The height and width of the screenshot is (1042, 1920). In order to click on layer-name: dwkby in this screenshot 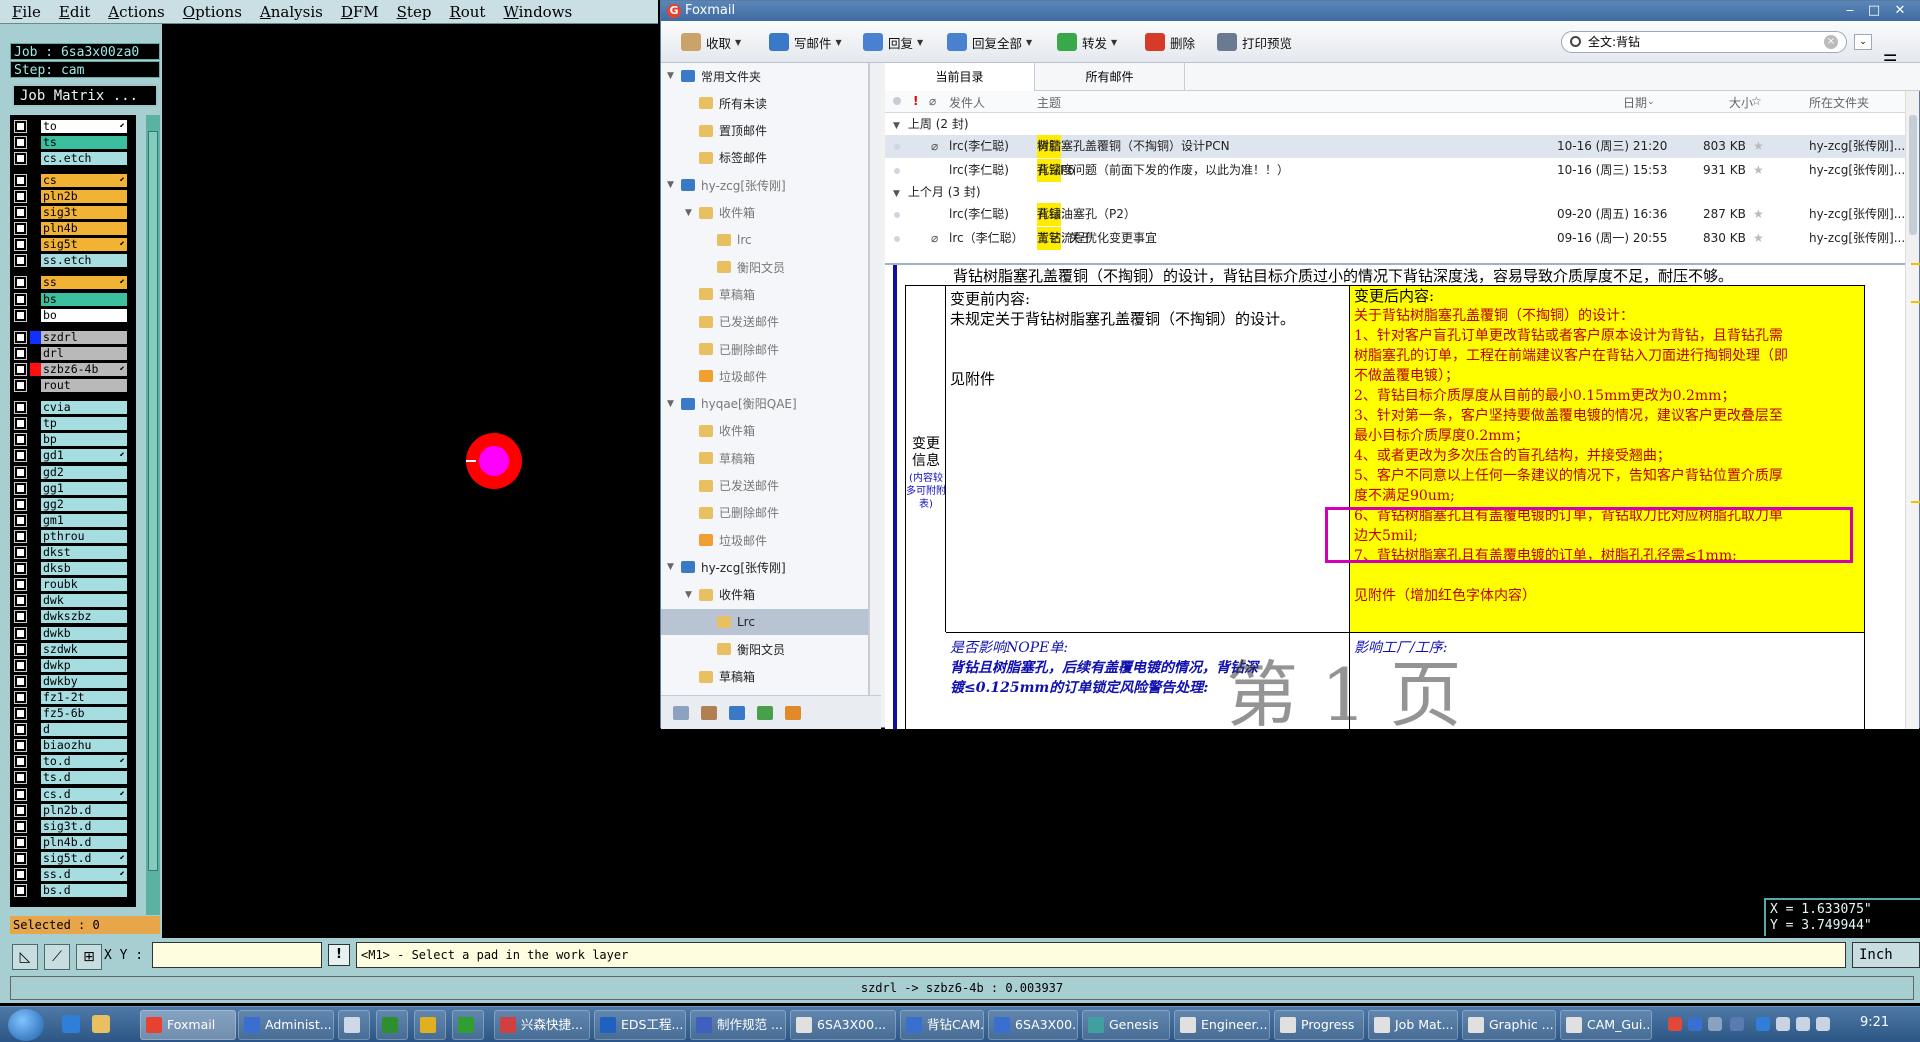, I will do `click(84, 681)`.